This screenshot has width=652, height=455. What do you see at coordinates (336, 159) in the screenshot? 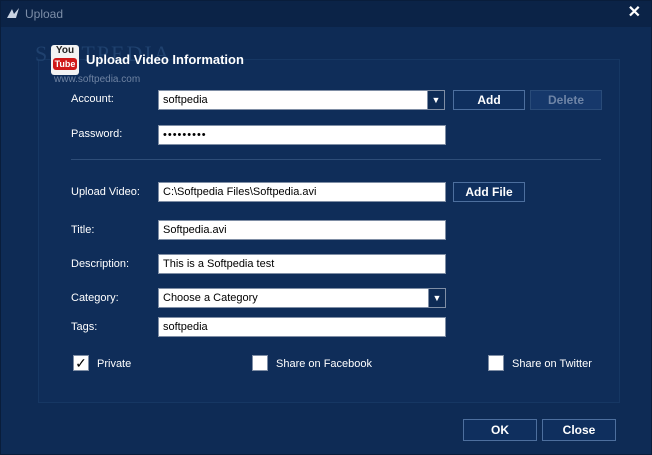
I see `divider` at bounding box center [336, 159].